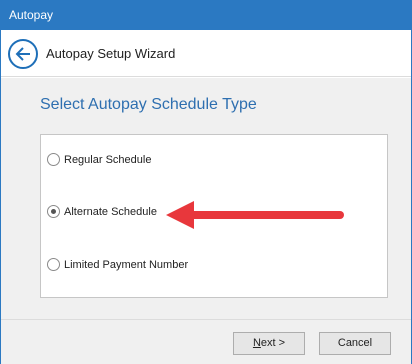 The height and width of the screenshot is (364, 412). Describe the element at coordinates (206, 341) in the screenshot. I see `wizard-footer: Next > Cancel` at that location.